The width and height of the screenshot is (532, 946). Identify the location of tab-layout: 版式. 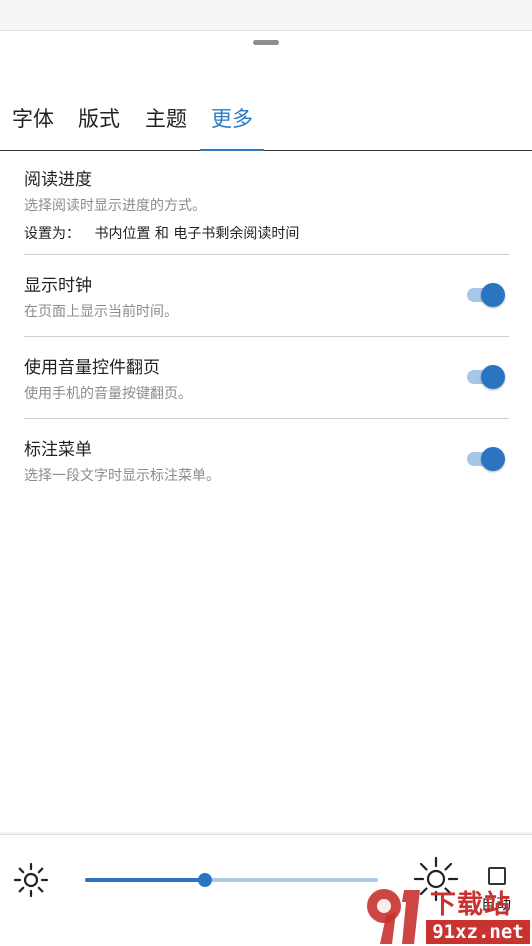
(99, 122).